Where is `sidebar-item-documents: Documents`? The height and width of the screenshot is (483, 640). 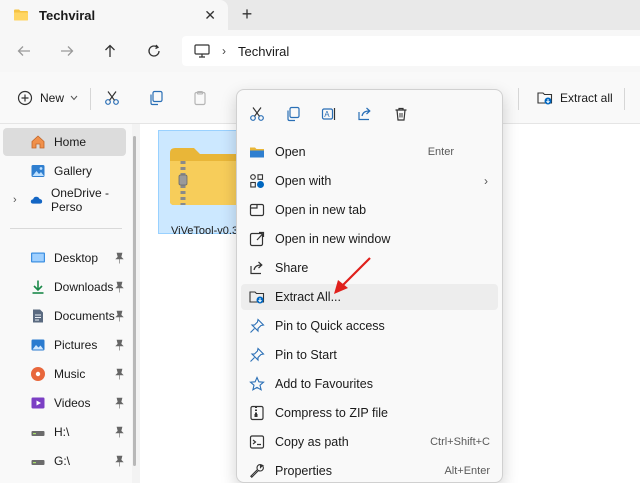
sidebar-item-documents: Documents is located at coordinates (64, 316).